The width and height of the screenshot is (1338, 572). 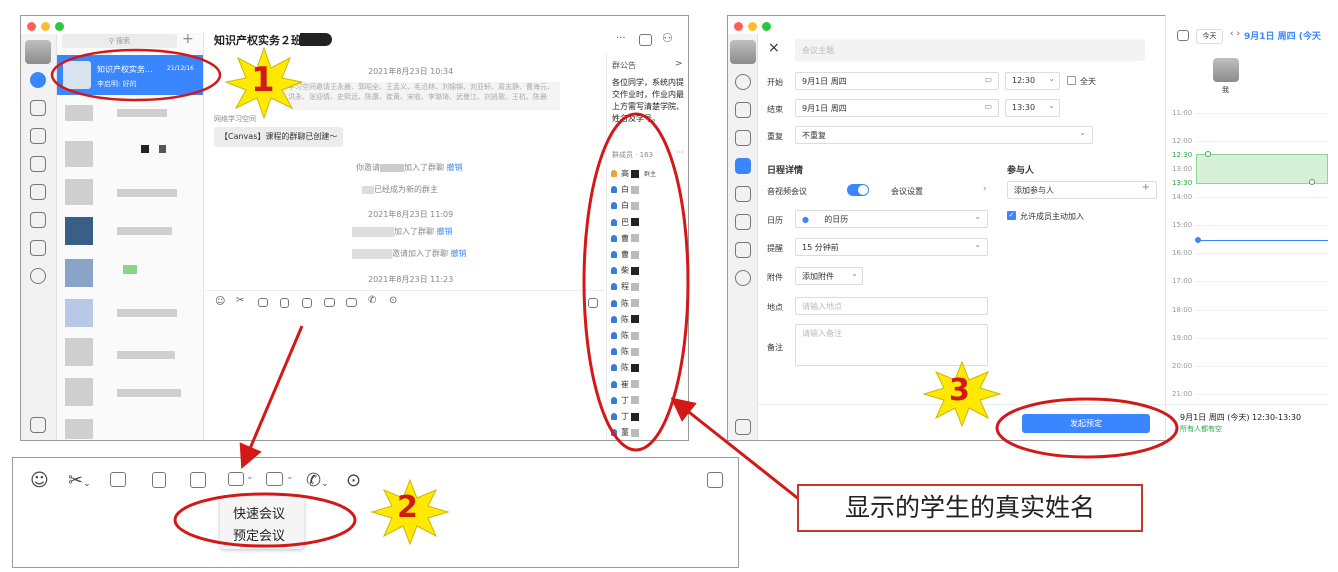 I want to click on step-number-3: 3, so click(x=959, y=390).